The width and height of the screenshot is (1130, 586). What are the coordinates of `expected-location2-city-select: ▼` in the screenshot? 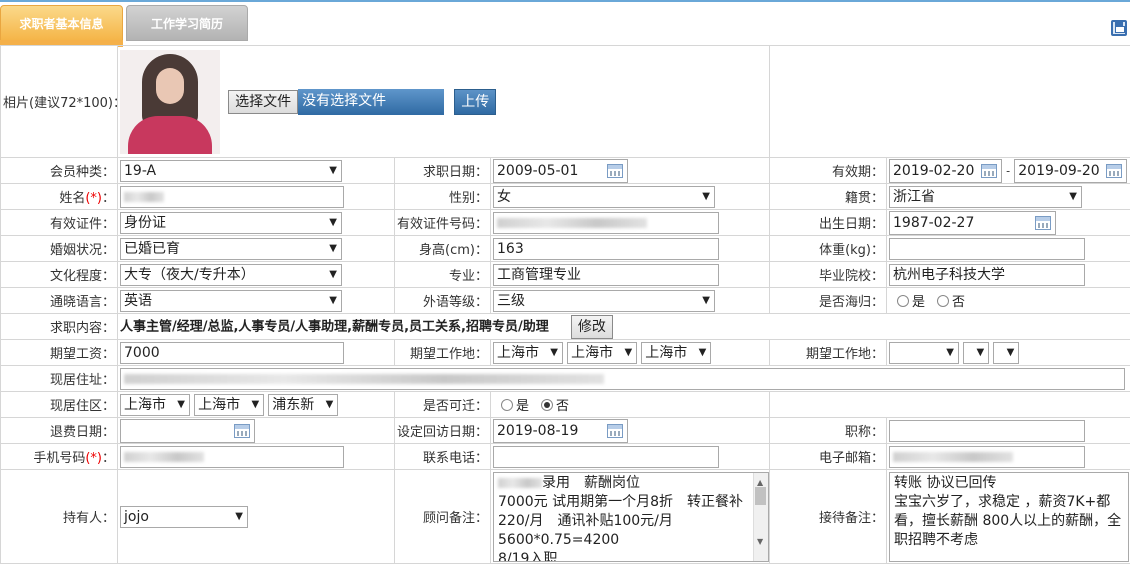 It's located at (976, 352).